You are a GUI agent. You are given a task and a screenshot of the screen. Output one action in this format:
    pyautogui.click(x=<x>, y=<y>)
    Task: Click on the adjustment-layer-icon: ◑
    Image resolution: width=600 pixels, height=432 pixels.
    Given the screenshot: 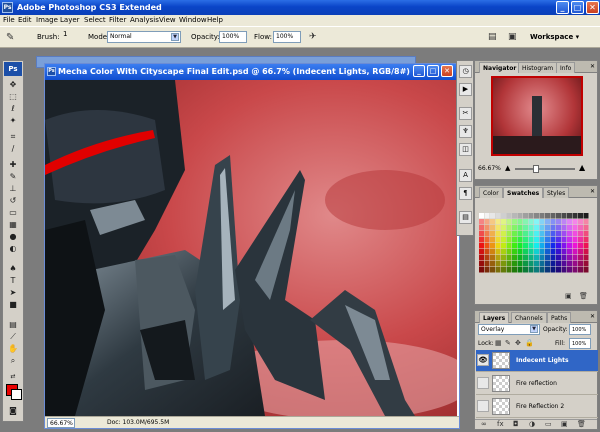 What is the action you would take?
    pyautogui.click(x=532, y=424)
    